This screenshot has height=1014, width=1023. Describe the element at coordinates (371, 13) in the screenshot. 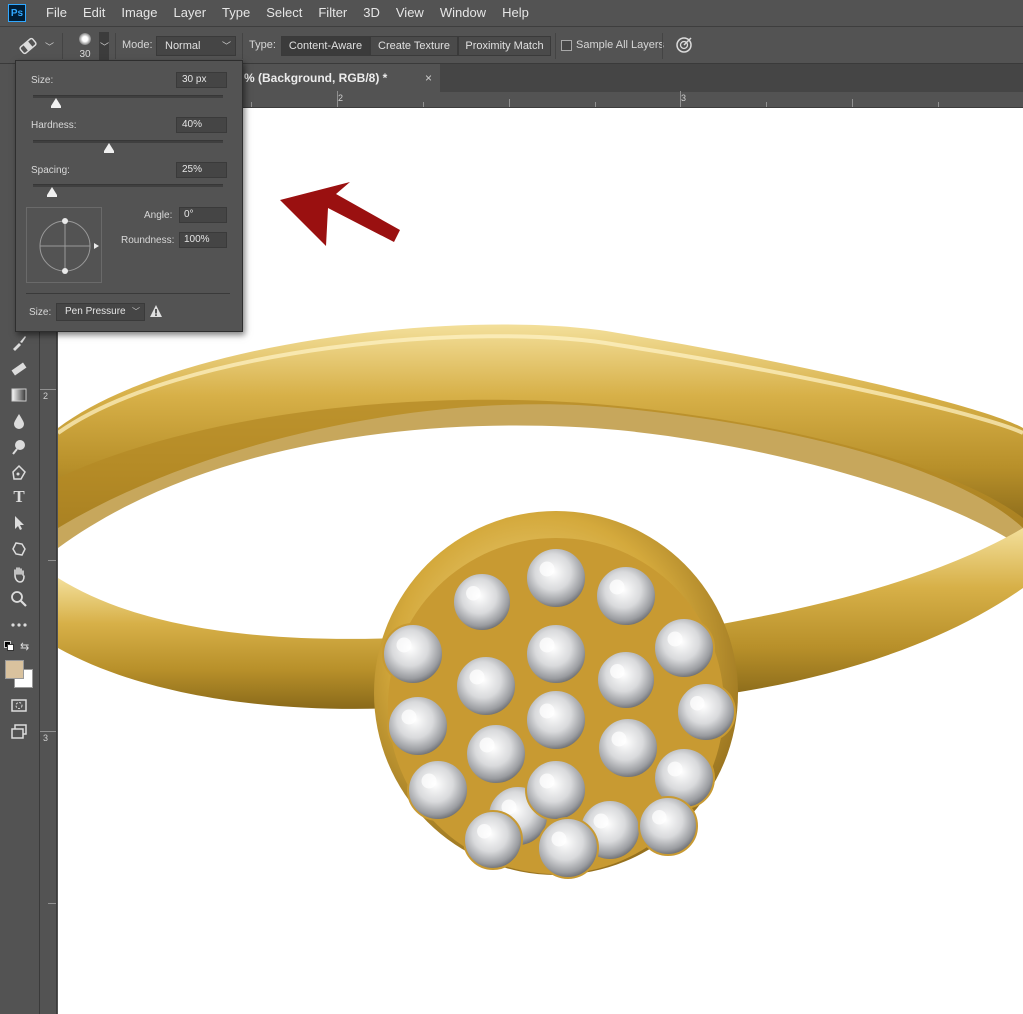

I see `menu-3d: 3D` at that location.